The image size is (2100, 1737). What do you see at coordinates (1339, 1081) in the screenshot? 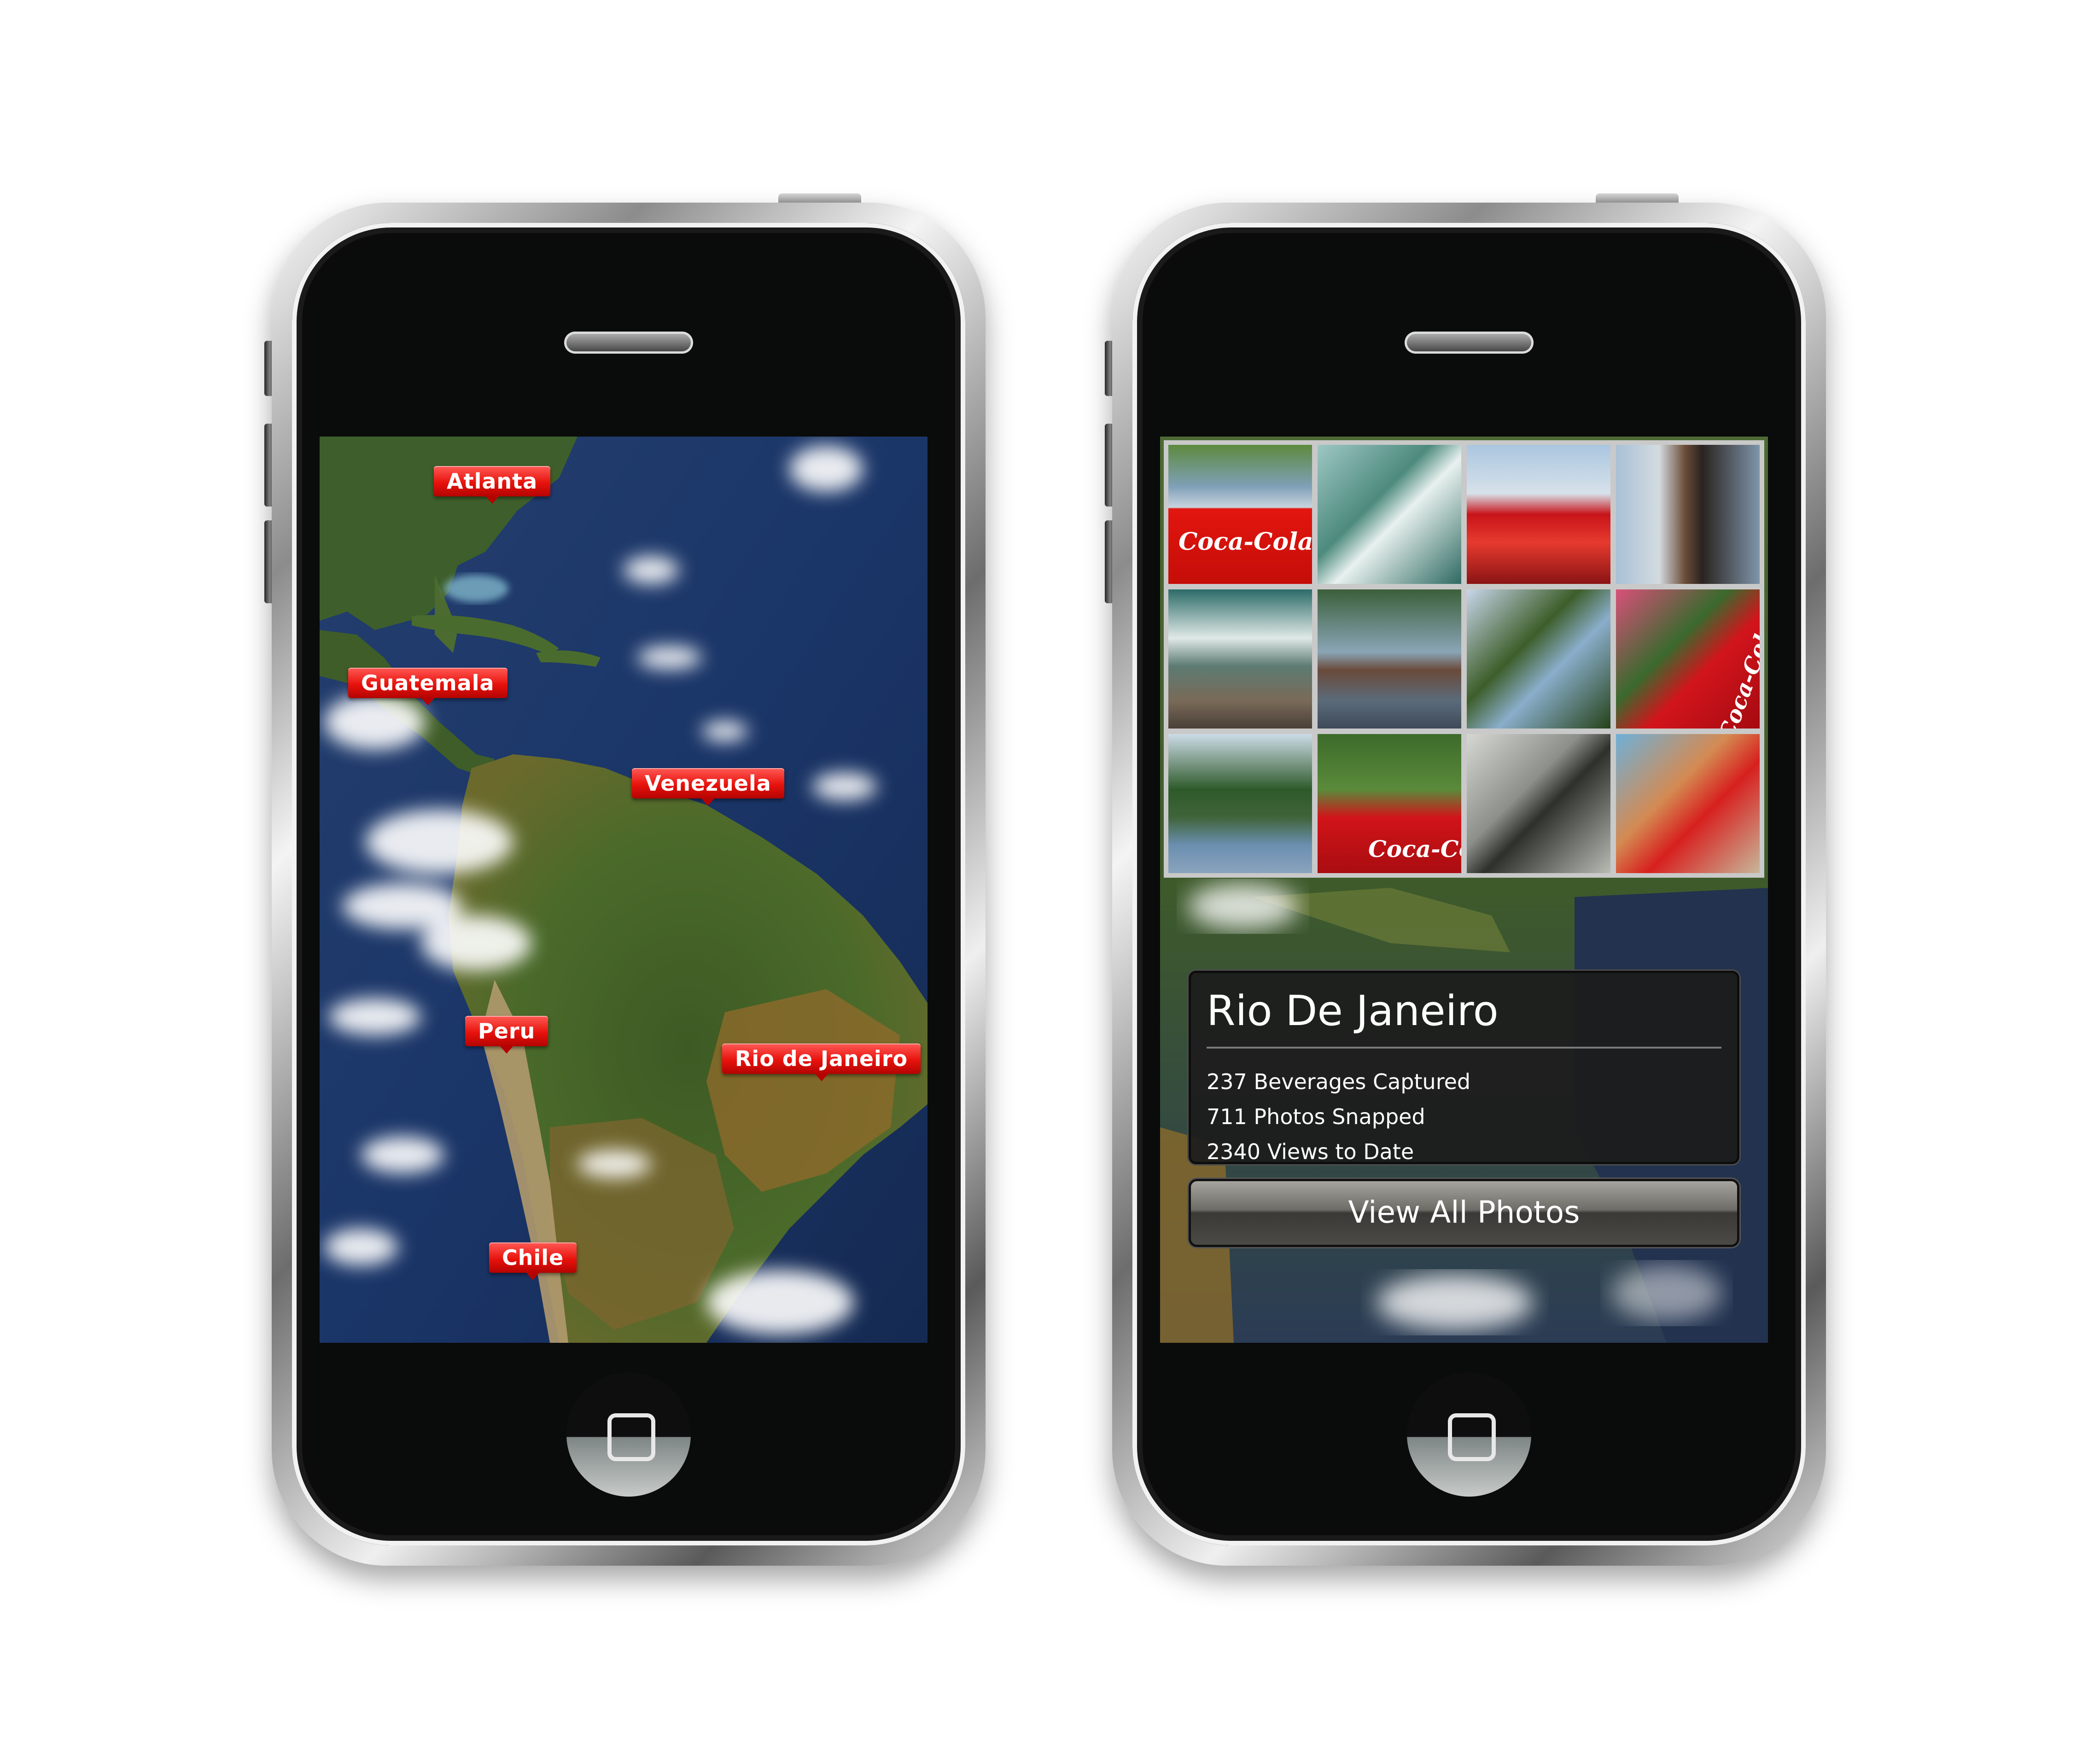
I see `stat-beverages: 237 Beverages Captured` at bounding box center [1339, 1081].